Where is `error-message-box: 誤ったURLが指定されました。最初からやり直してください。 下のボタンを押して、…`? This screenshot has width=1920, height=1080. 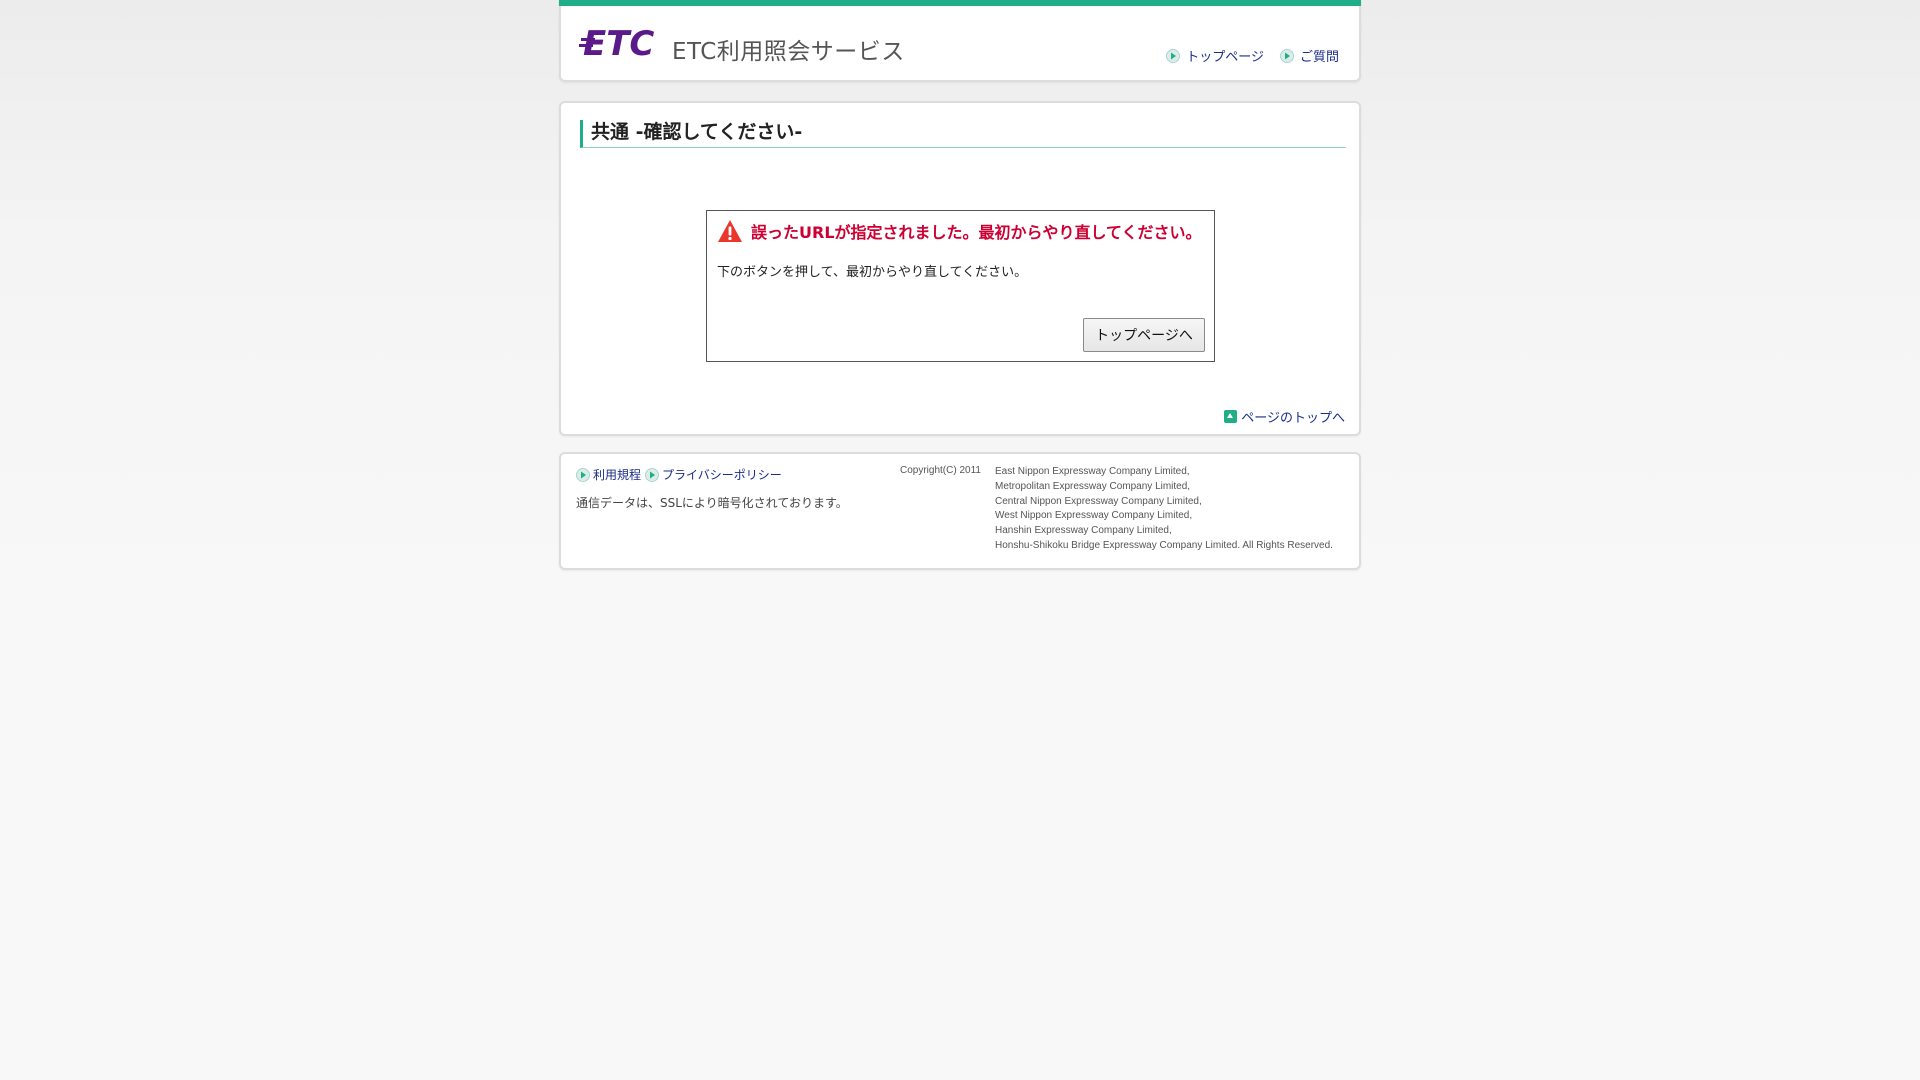
error-message-box: 誤ったURLが指定されました。最初からやり直してください。 下のボタンを押して、… is located at coordinates (960, 286).